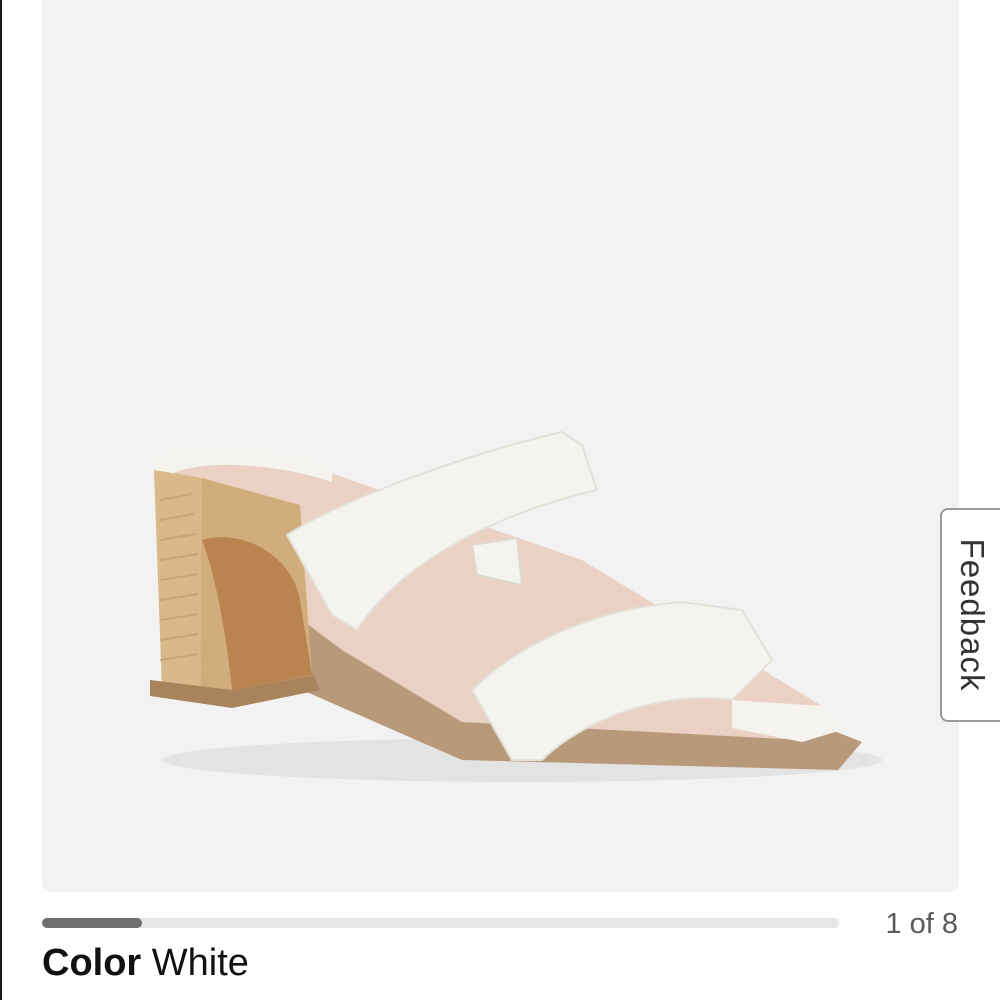 This screenshot has height=1000, width=1000. I want to click on feedback-label: Feedback, so click(972, 615).